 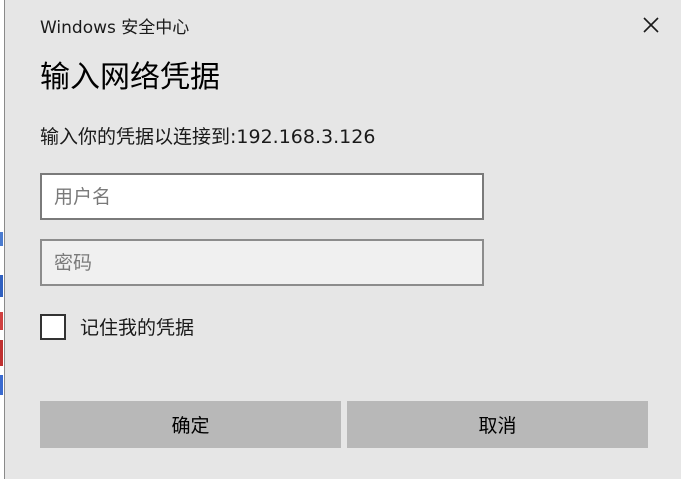 I want to click on username-field, so click(x=262, y=196).